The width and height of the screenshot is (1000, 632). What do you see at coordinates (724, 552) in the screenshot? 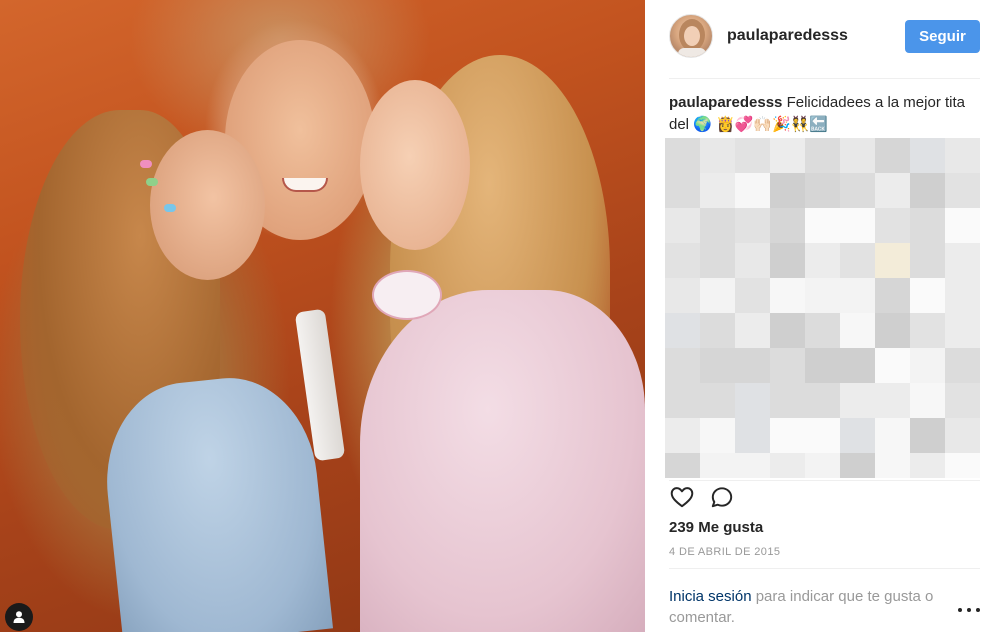
I see `post-date: 4 DE ABRIL DE 2015` at bounding box center [724, 552].